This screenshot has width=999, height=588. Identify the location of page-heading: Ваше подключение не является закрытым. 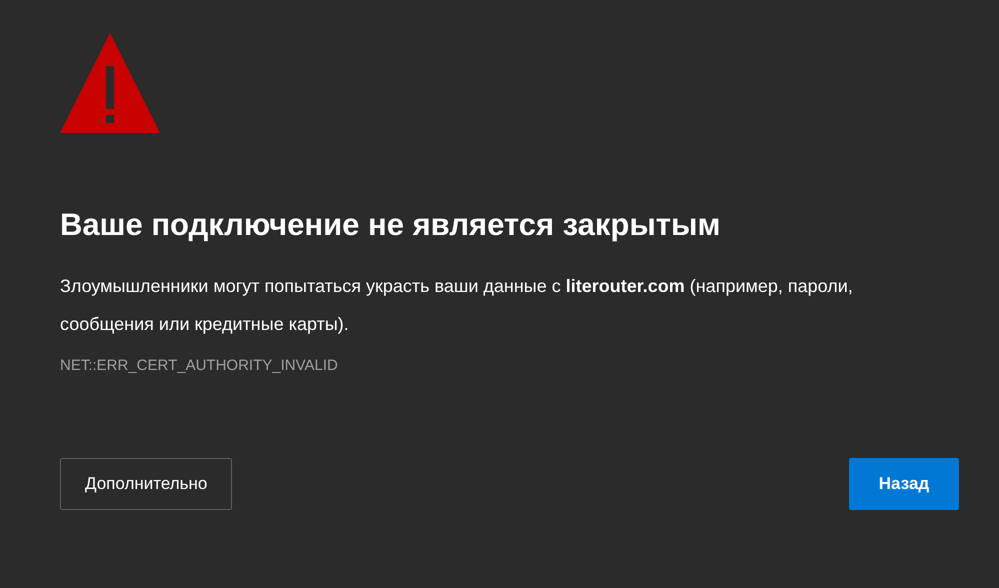
(391, 225).